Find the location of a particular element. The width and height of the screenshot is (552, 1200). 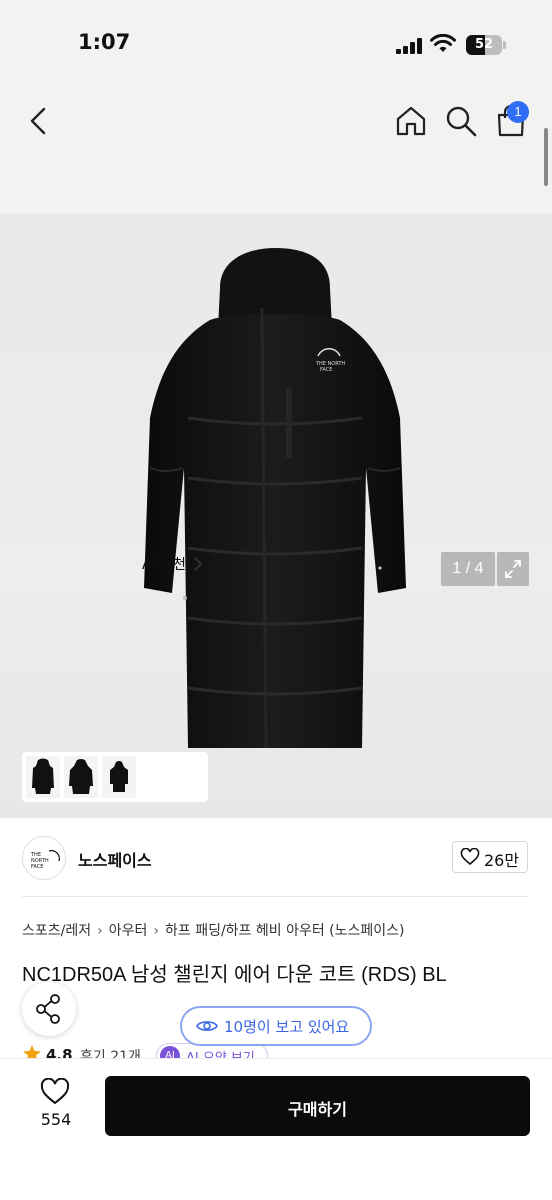

wishlist-count: 554 is located at coordinates (56, 1119).